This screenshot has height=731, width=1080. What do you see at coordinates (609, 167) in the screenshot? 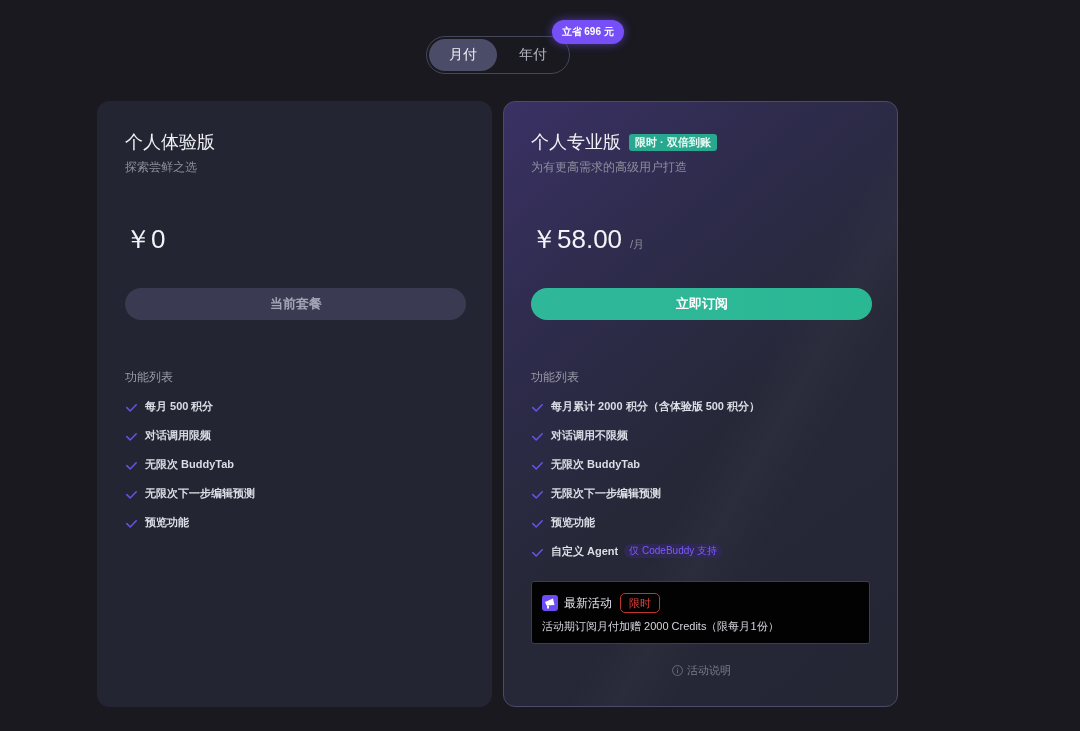
I see `plan-subtitle: 为有更高需求的高级用户打造` at bounding box center [609, 167].